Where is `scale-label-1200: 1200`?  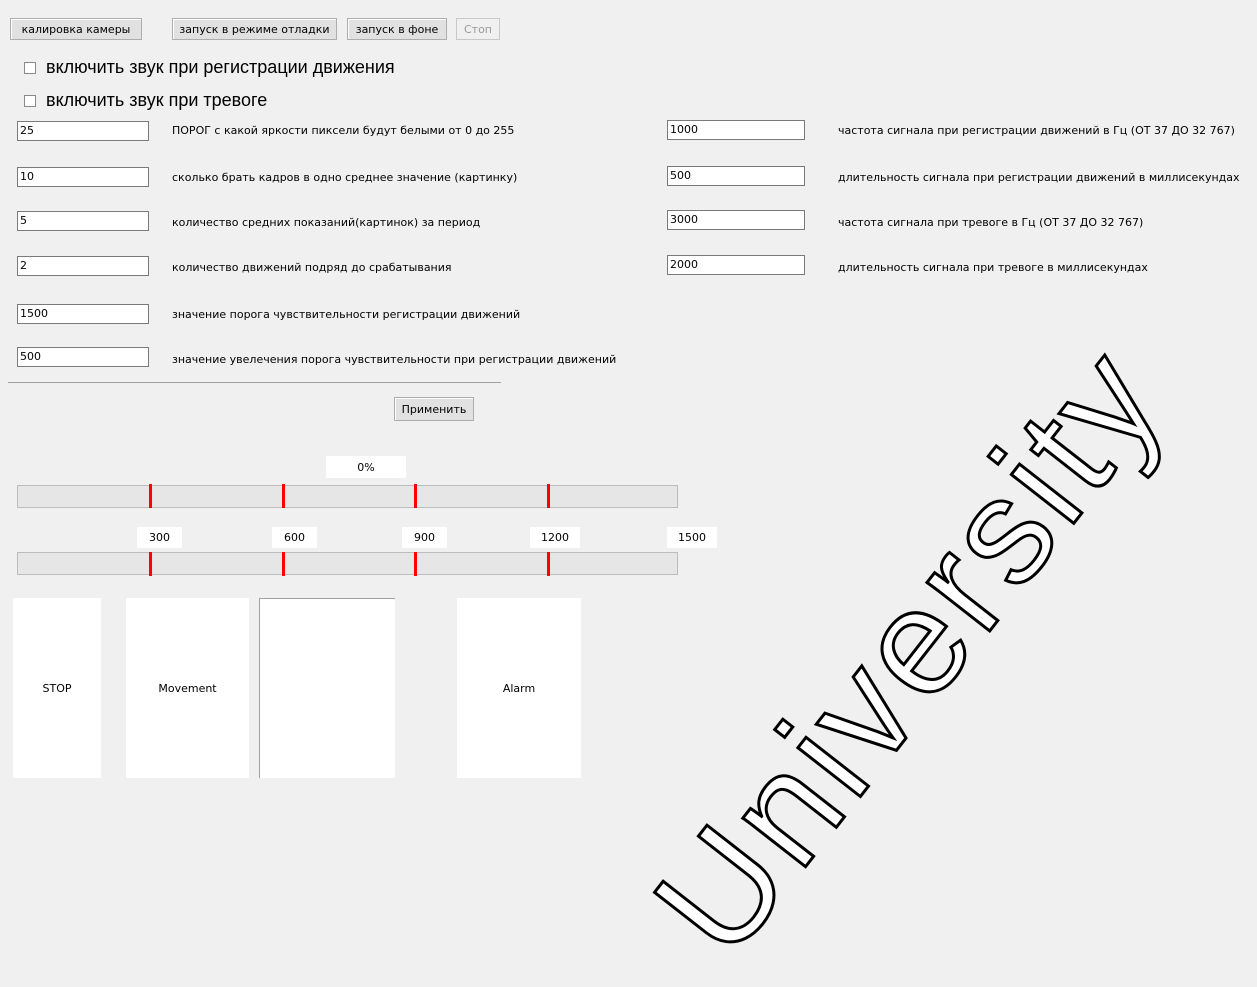
scale-label-1200: 1200 is located at coordinates (555, 537).